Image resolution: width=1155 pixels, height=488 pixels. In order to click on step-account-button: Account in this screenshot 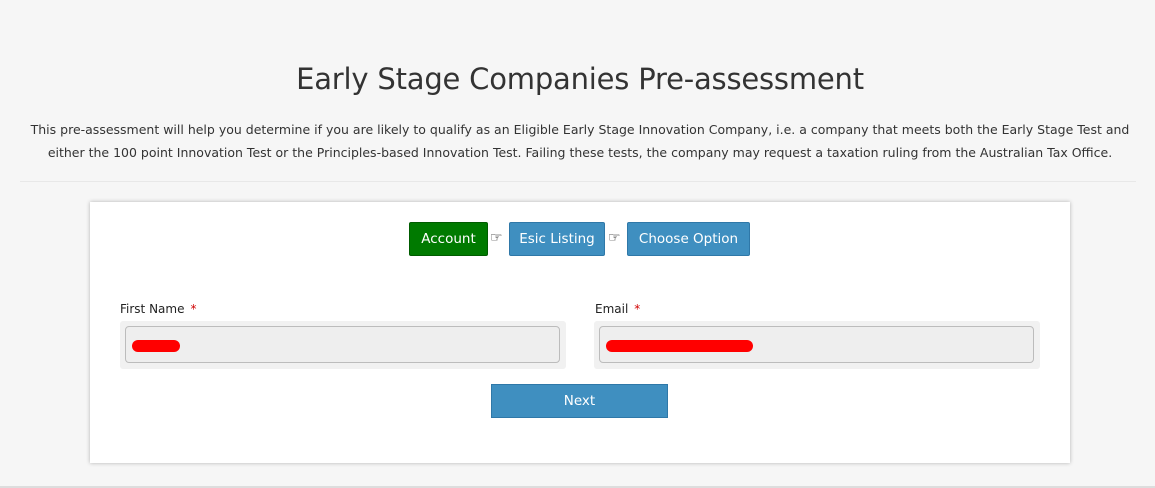, I will do `click(448, 239)`.